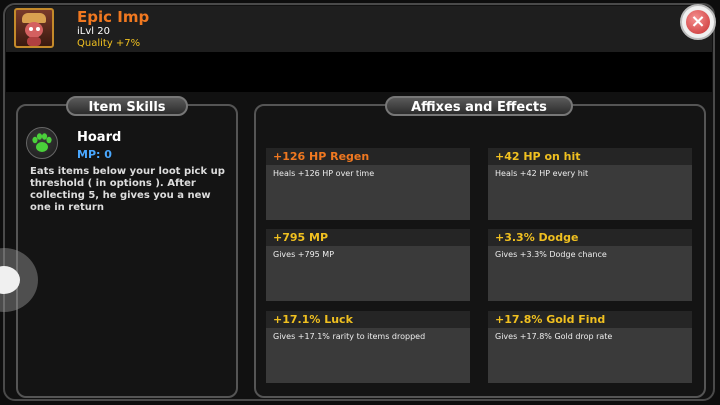  I want to click on imp-portrait-icon, so click(34, 28).